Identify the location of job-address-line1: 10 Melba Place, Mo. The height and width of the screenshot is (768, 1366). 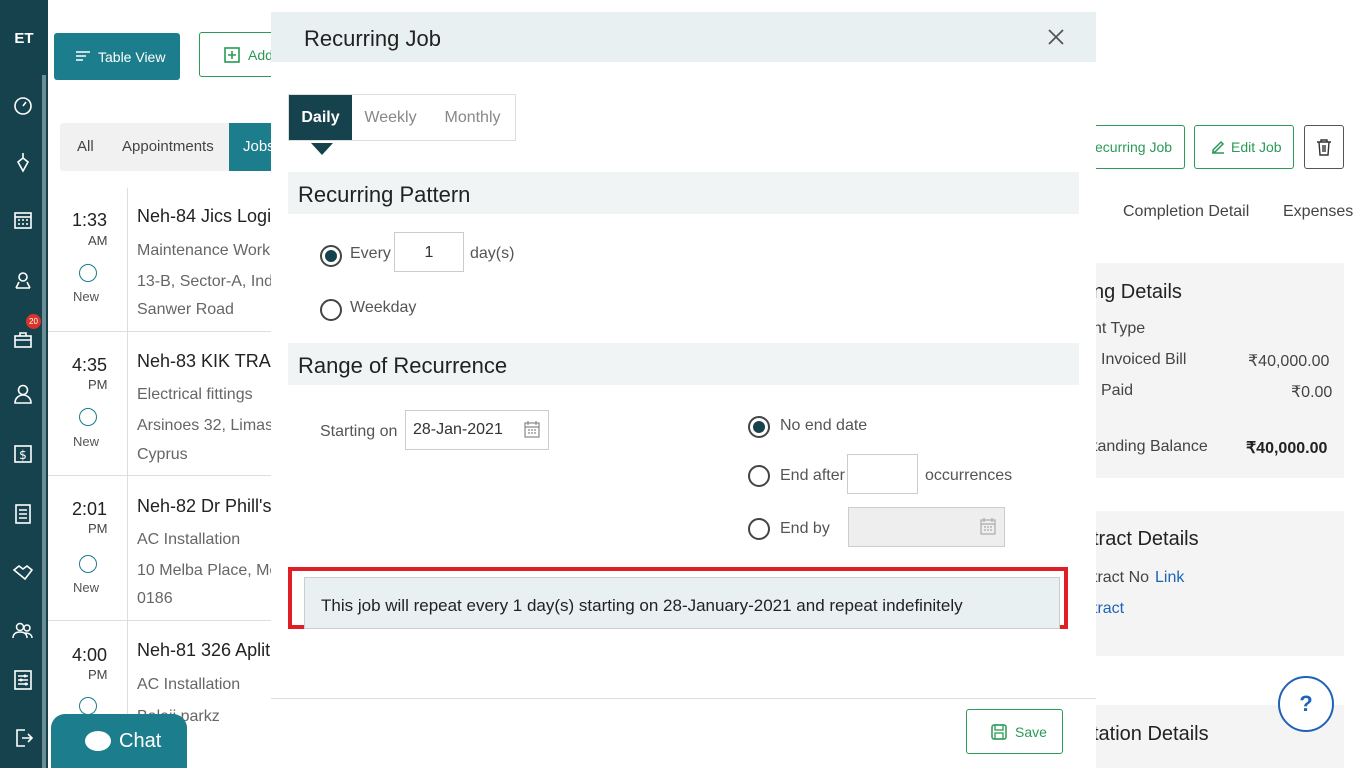
(208, 570).